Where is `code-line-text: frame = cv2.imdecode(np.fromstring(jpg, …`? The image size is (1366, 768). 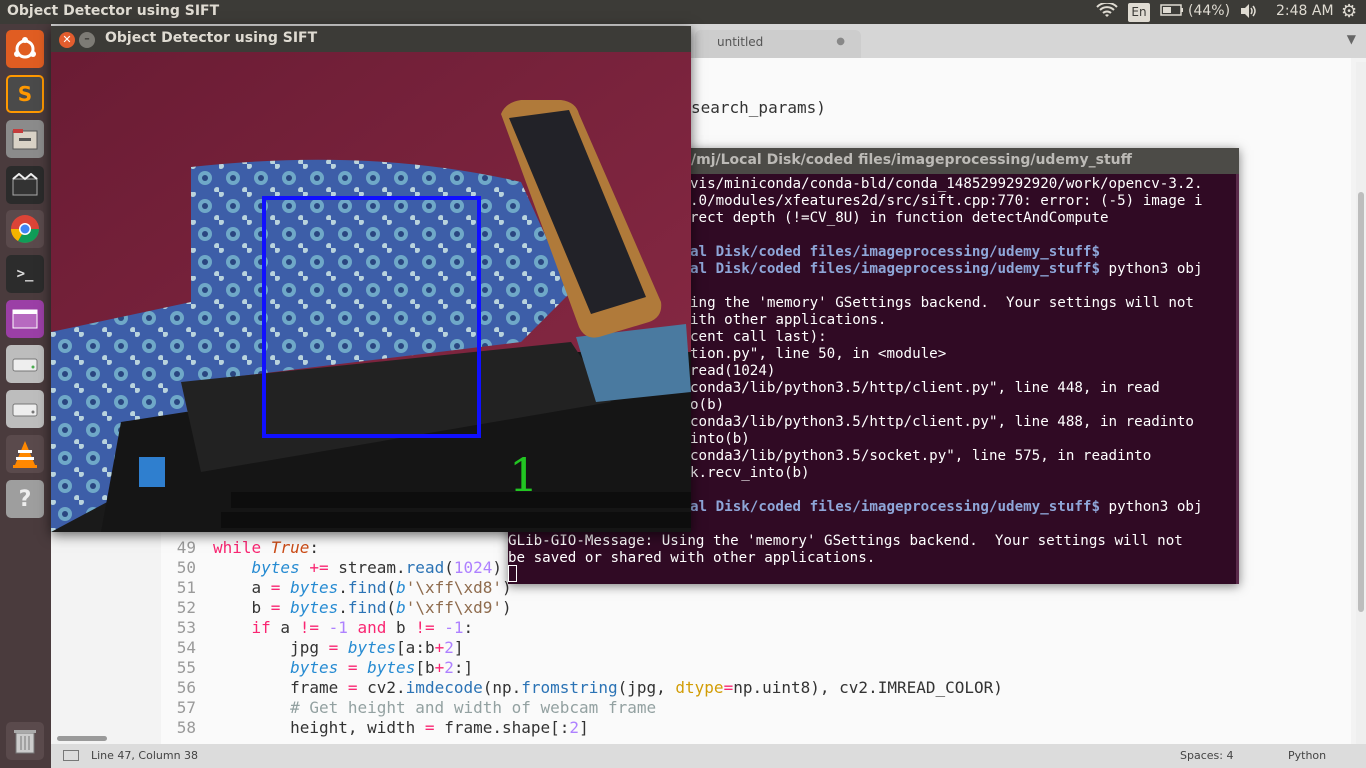 code-line-text: frame = cv2.imdecode(np.fromstring(jpg, … is located at coordinates (608, 687).